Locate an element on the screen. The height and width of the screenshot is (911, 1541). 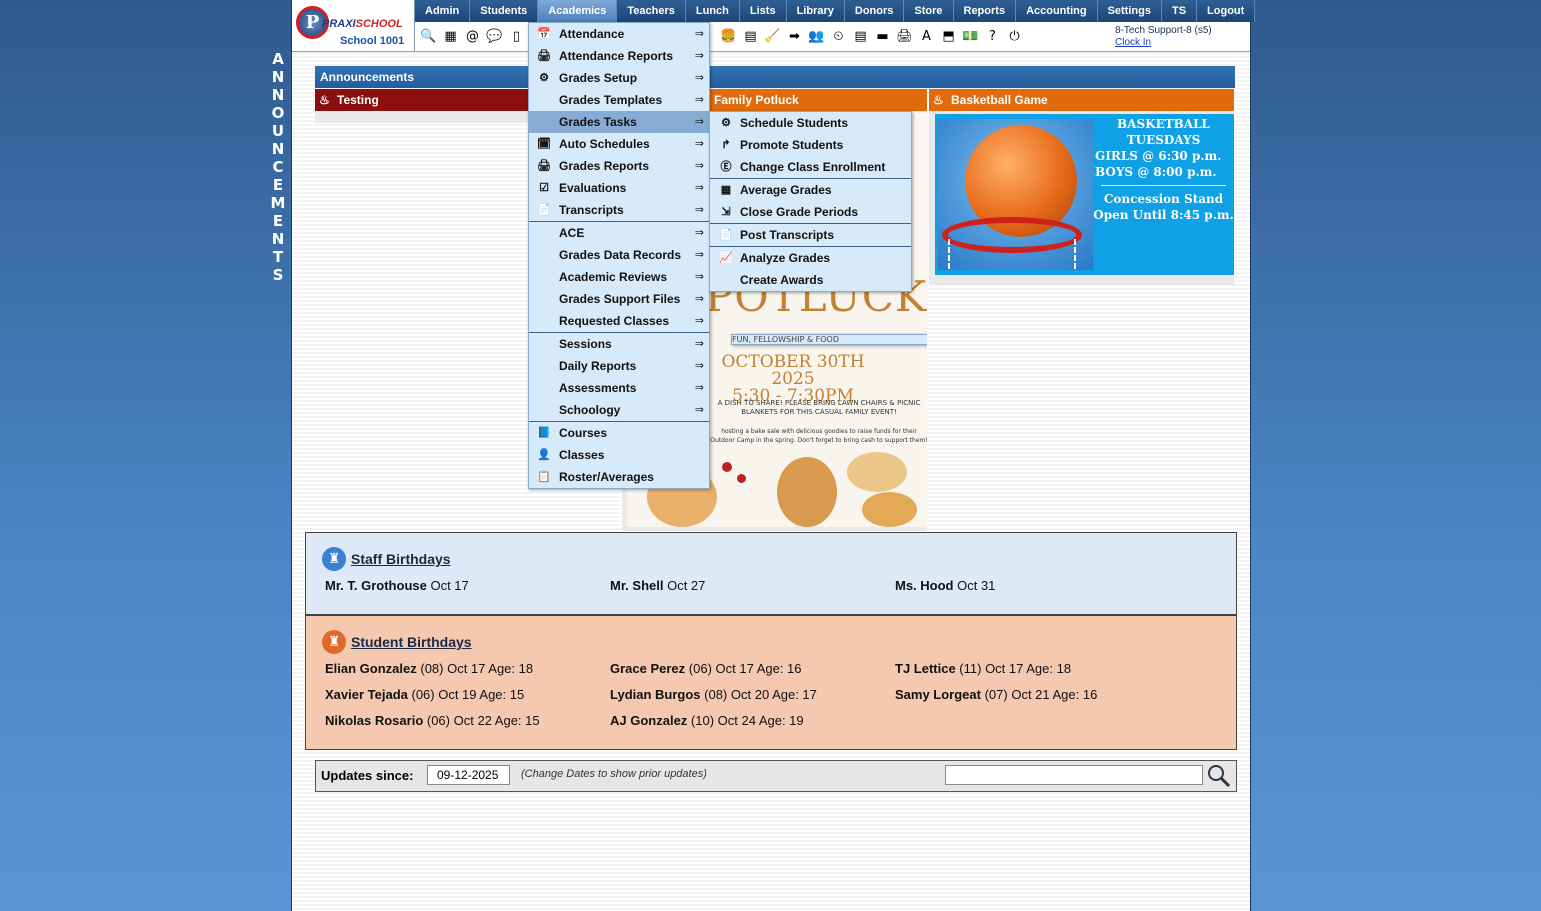
menu-item-auto-schedules: 🗓 Auto Schedules ⇒ is located at coordinates (619, 144).